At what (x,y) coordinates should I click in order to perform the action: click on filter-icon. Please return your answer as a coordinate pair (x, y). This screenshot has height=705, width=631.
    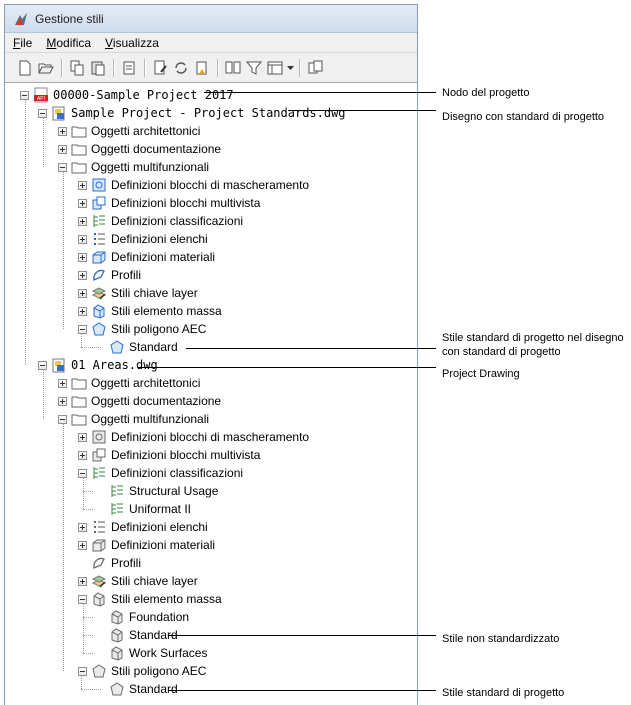
    Looking at the image, I should click on (254, 68).